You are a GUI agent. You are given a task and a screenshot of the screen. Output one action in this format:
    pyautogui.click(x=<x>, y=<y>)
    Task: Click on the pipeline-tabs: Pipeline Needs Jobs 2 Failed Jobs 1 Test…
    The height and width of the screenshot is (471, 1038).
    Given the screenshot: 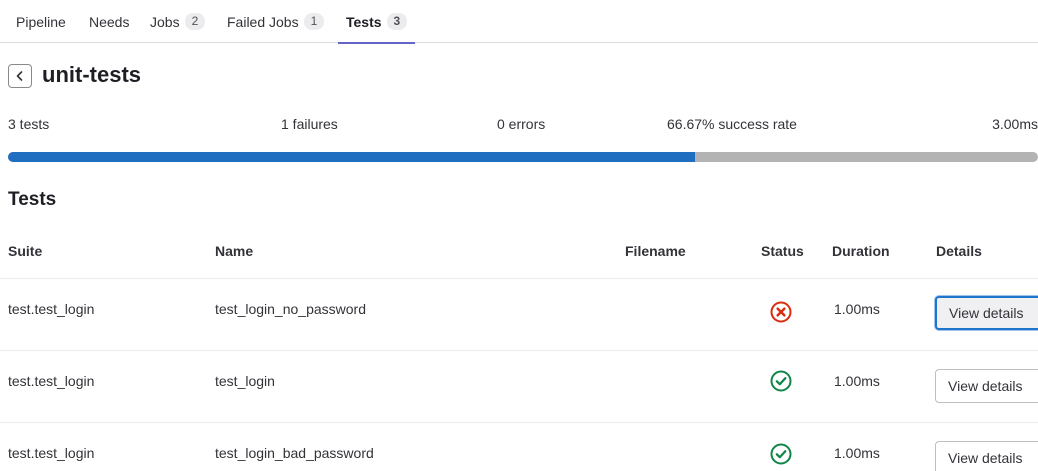 What is the action you would take?
    pyautogui.click(x=519, y=22)
    